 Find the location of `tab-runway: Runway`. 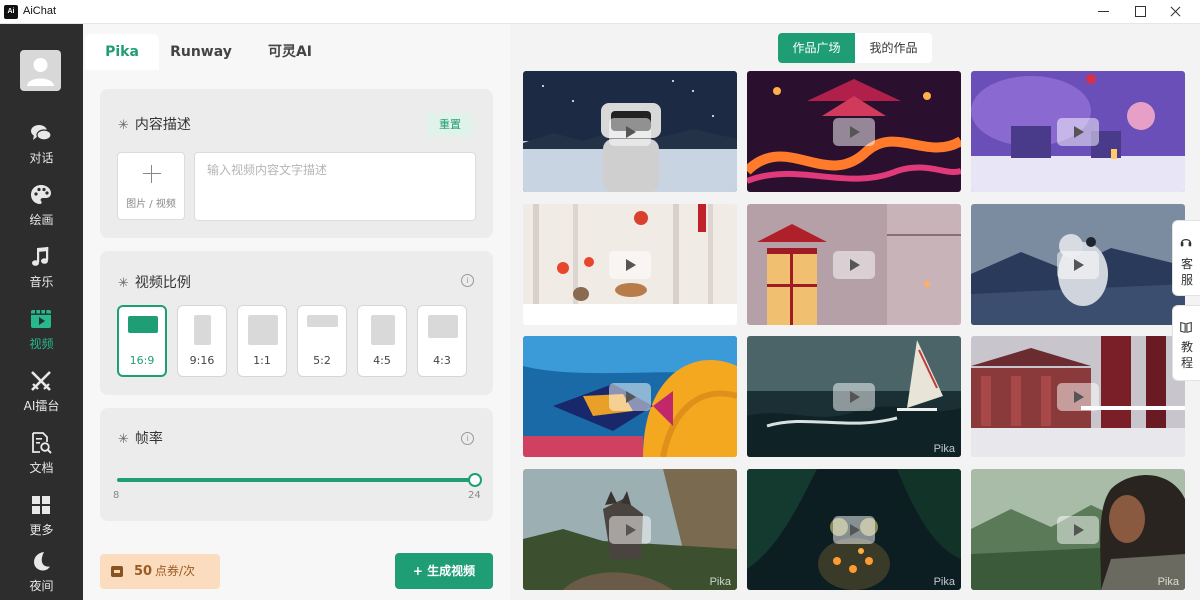

tab-runway: Runway is located at coordinates (201, 52).